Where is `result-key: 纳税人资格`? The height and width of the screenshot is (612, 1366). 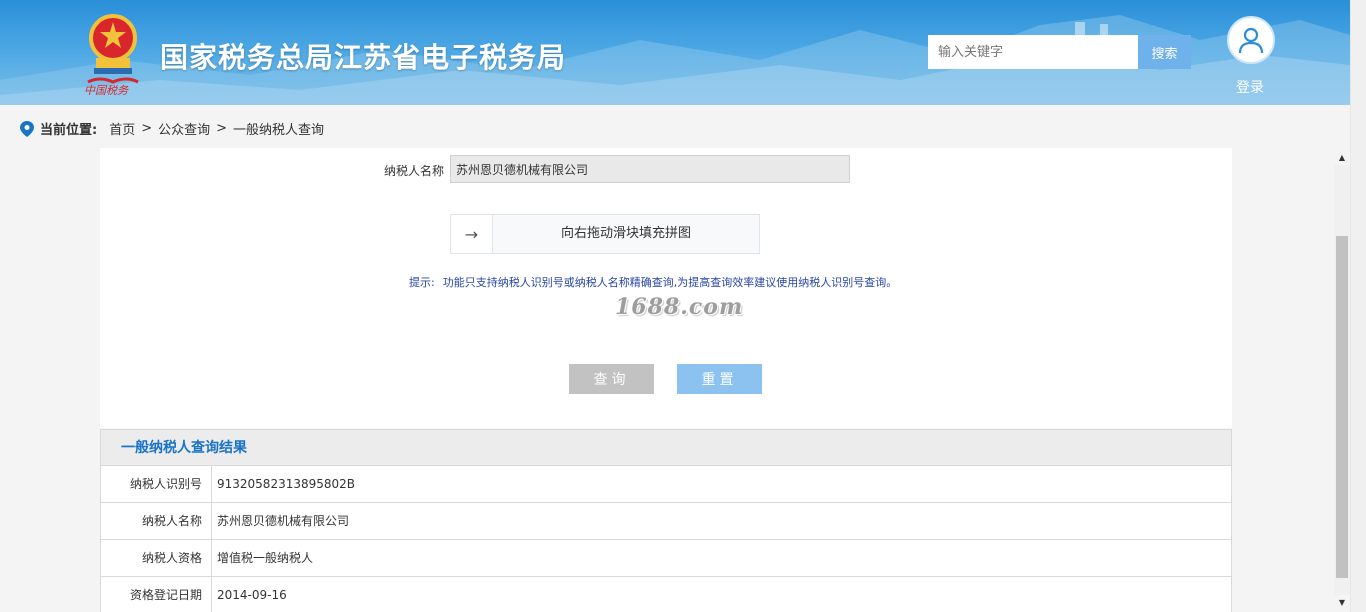
result-key: 纳税人资格 is located at coordinates (156, 558).